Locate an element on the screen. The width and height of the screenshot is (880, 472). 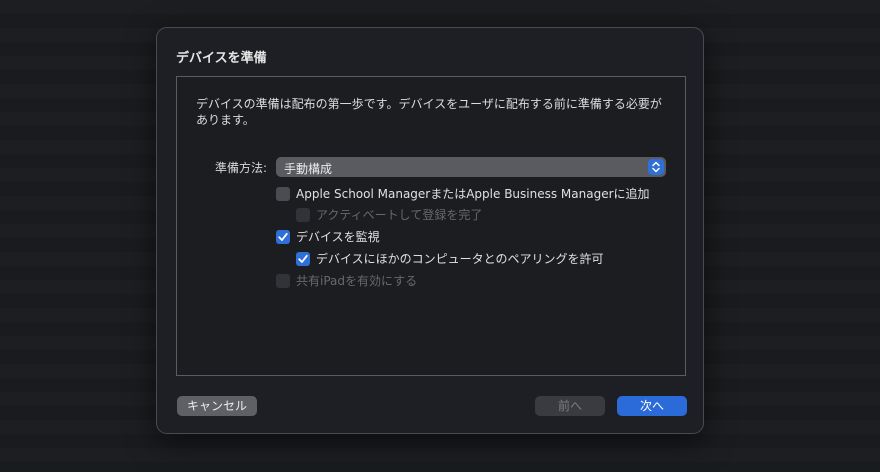
option-label-activate-and-enroll: アクティベートして登録を完了 is located at coordinates (399, 215).